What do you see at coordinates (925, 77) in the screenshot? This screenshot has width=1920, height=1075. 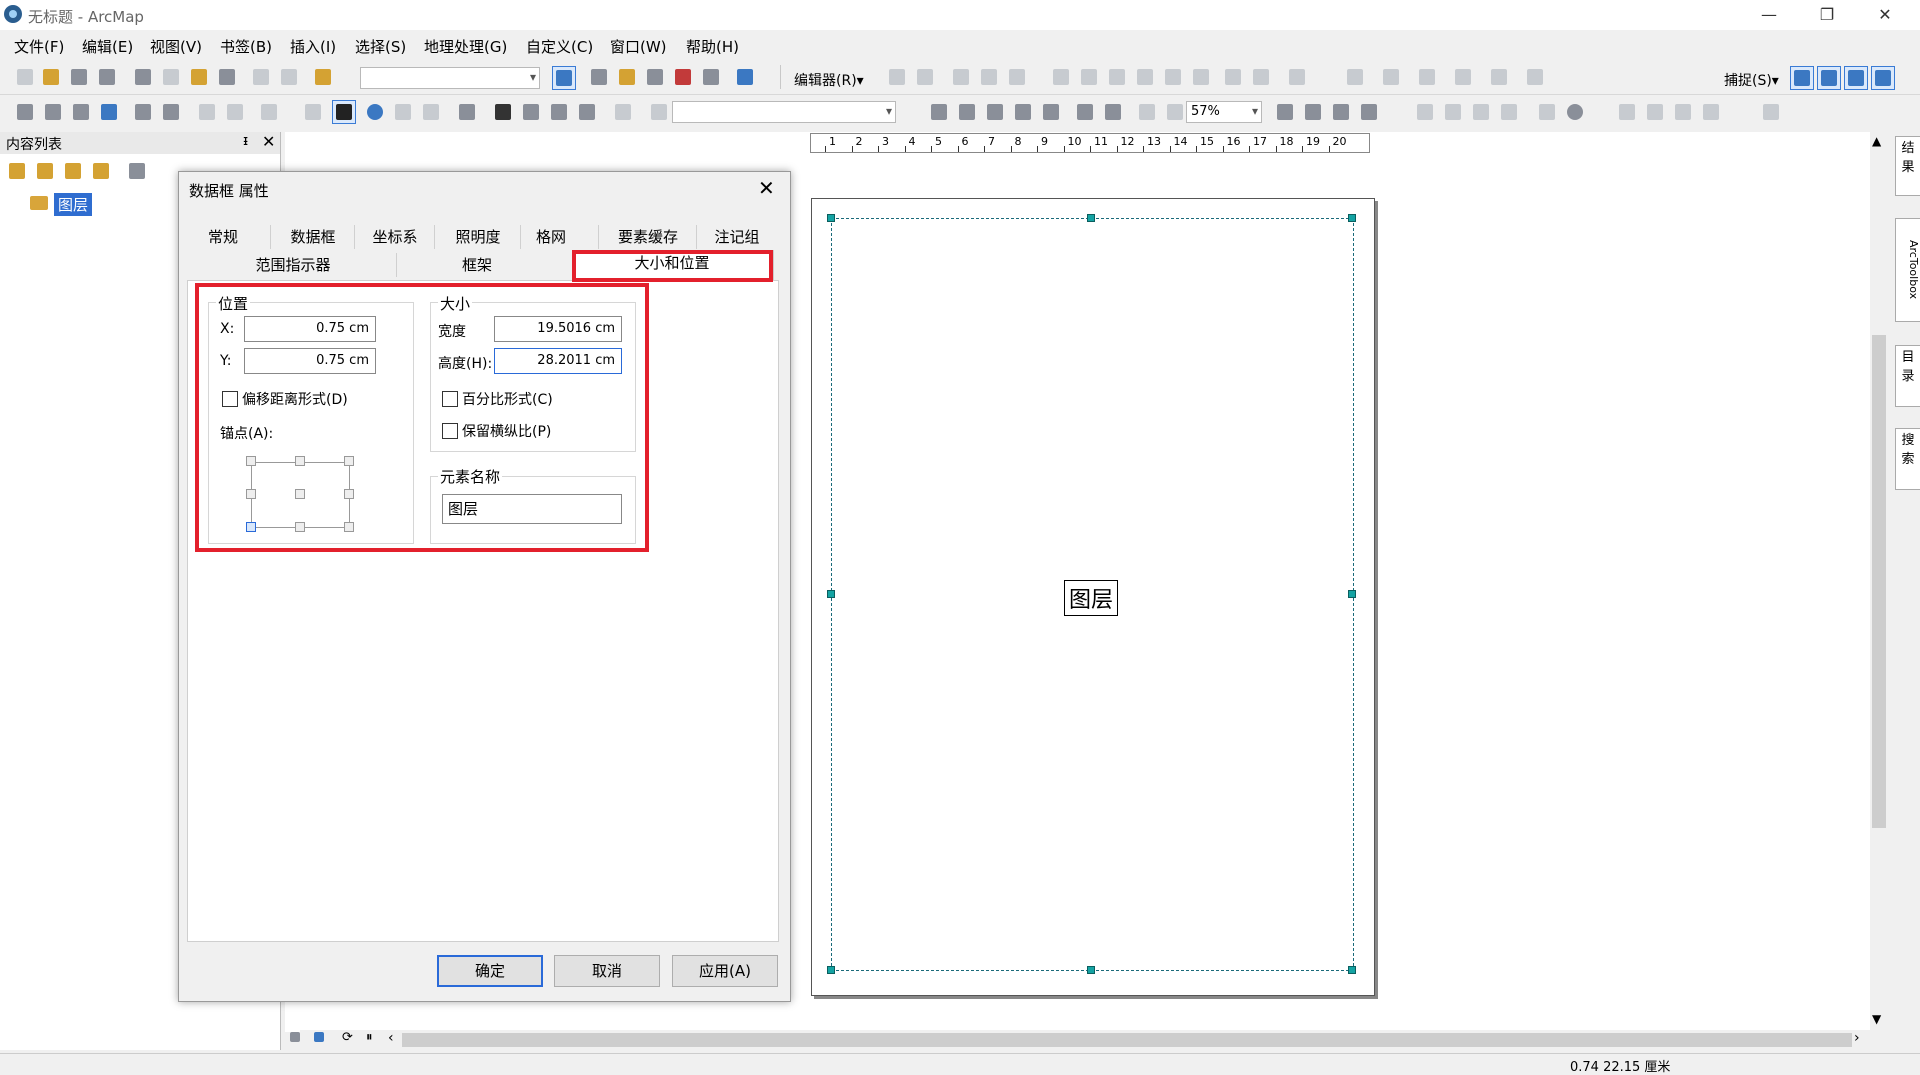 I see `edit-annotation-button` at bounding box center [925, 77].